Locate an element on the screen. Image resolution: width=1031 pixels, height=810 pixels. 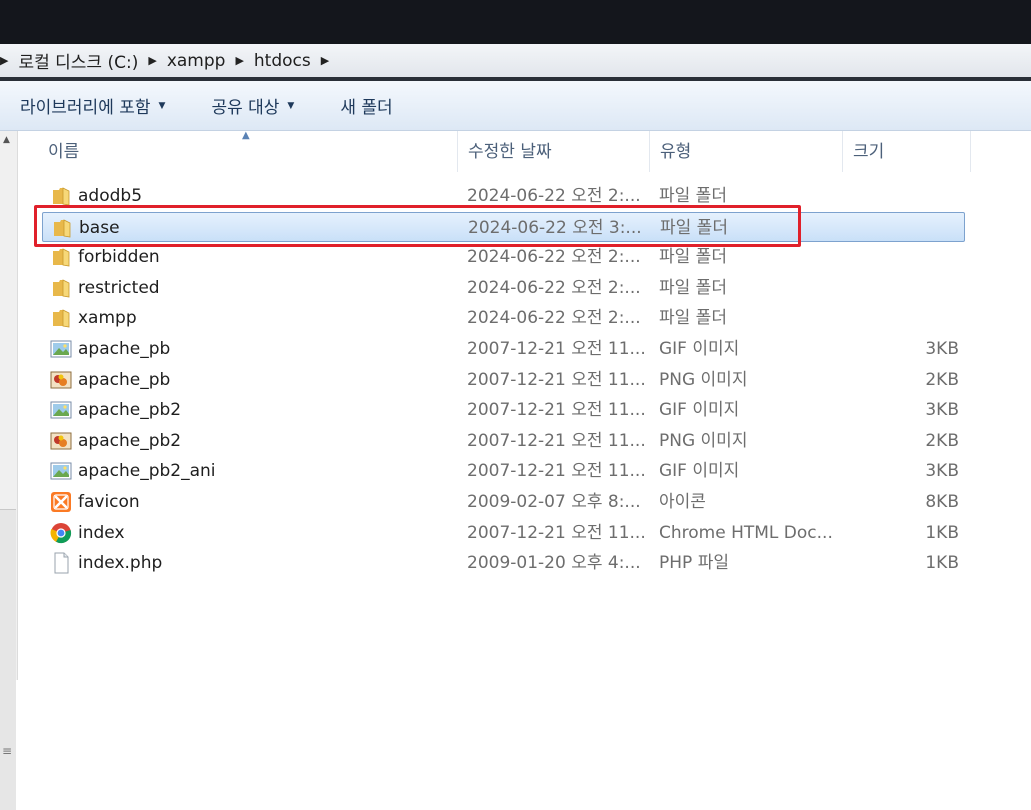
share-with-button: 공유 대상 ▼ is located at coordinates (245, 106).